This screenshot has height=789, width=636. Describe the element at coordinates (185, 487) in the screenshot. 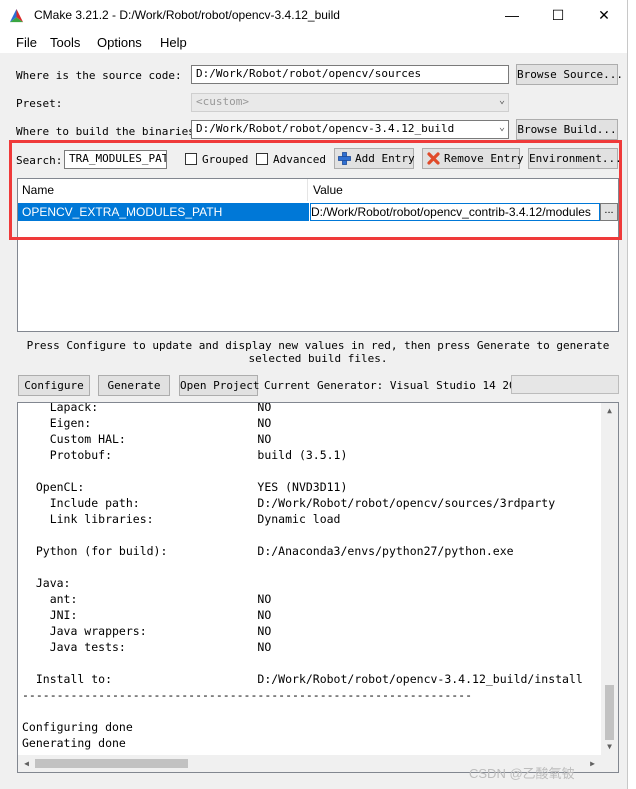

I see `output-line: OpenCL: YES (NVD3D11)` at that location.